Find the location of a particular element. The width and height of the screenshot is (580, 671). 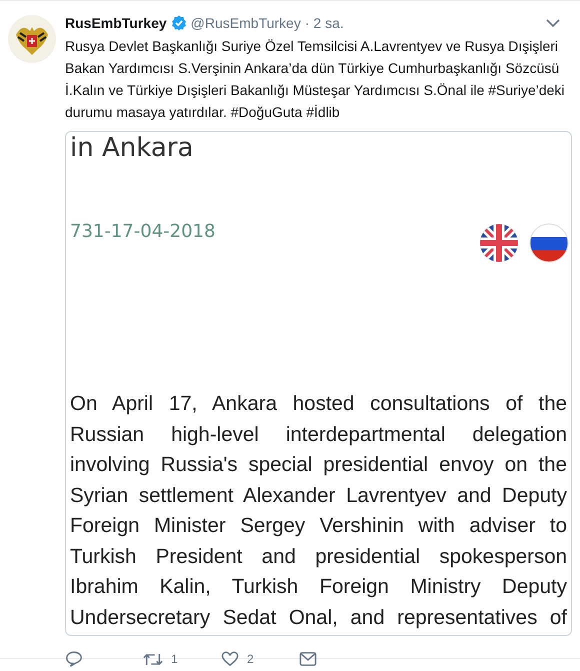

heart-icon is located at coordinates (230, 659).